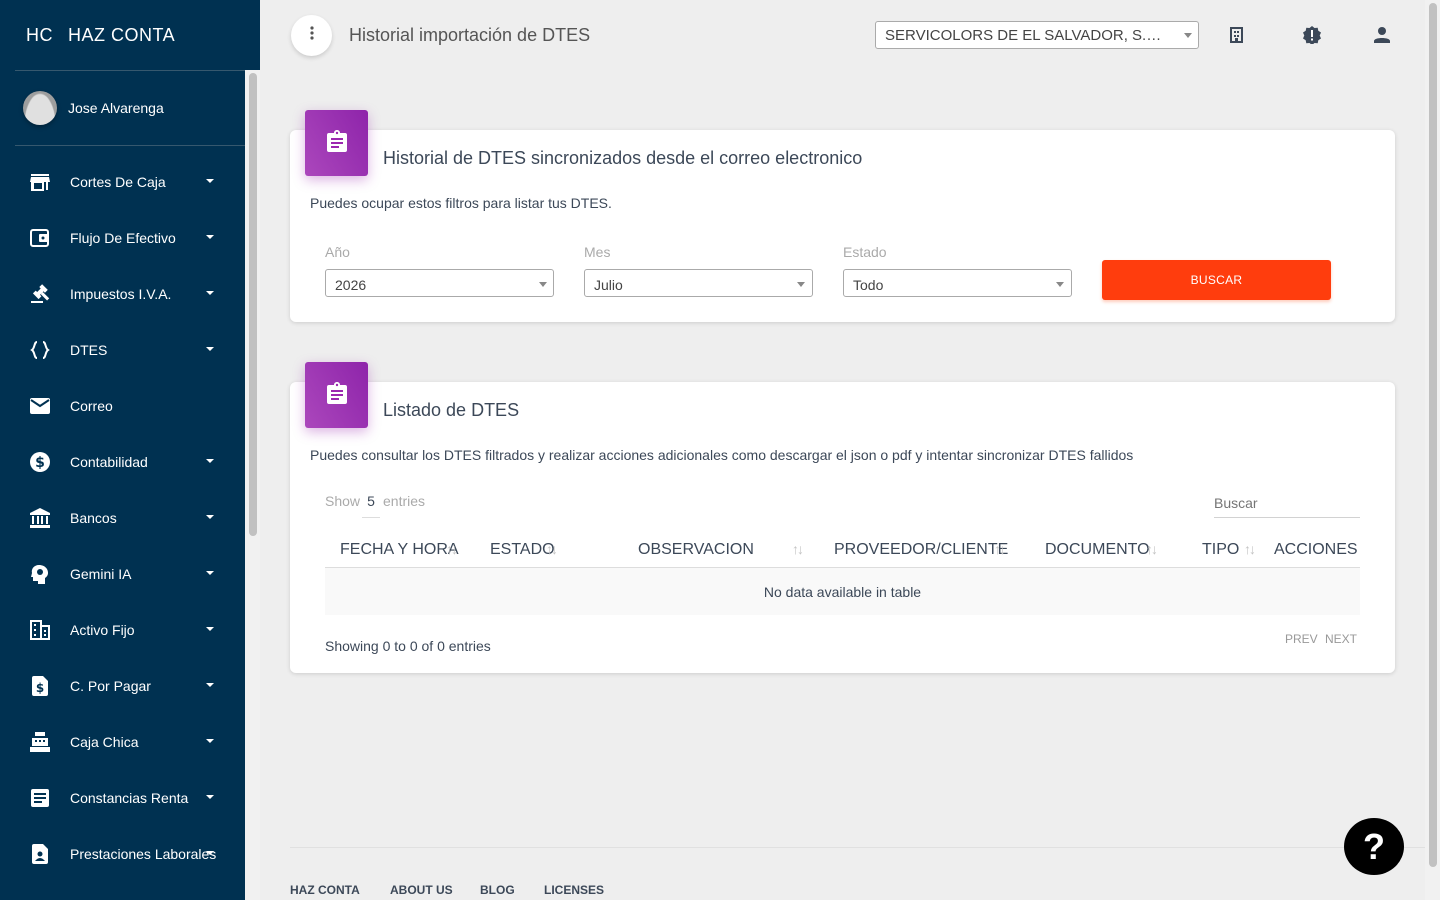 This screenshot has height=900, width=1440. Describe the element at coordinates (40, 294) in the screenshot. I see `gavel-icon` at that location.